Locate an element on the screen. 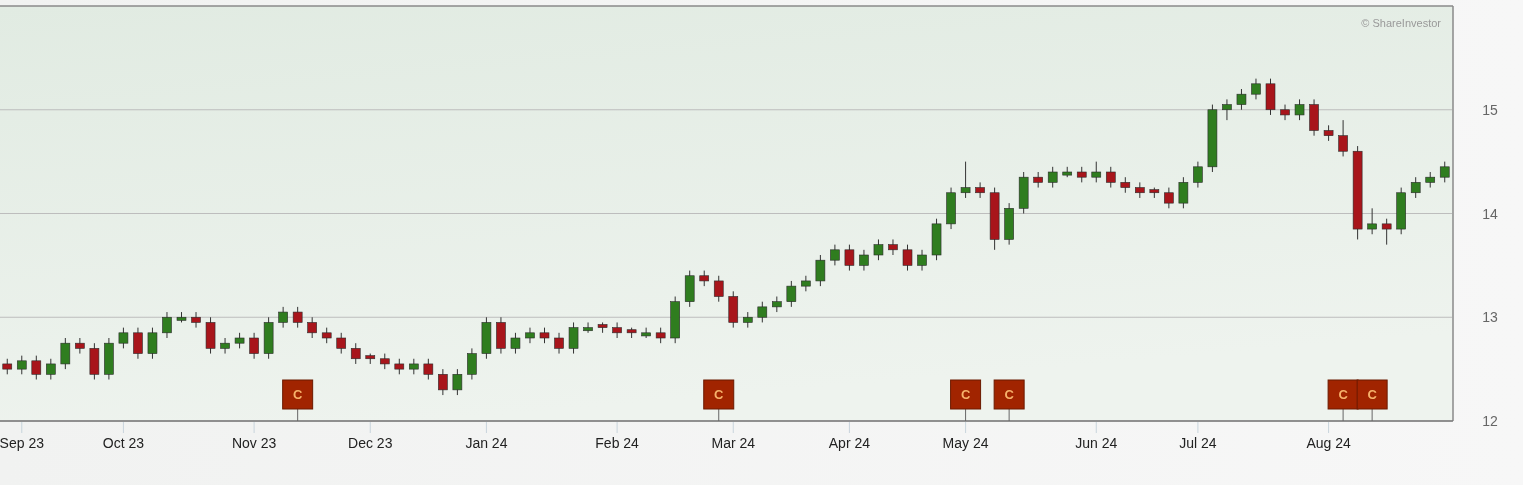  x-tick-label: Feb 24 is located at coordinates (617, 443).